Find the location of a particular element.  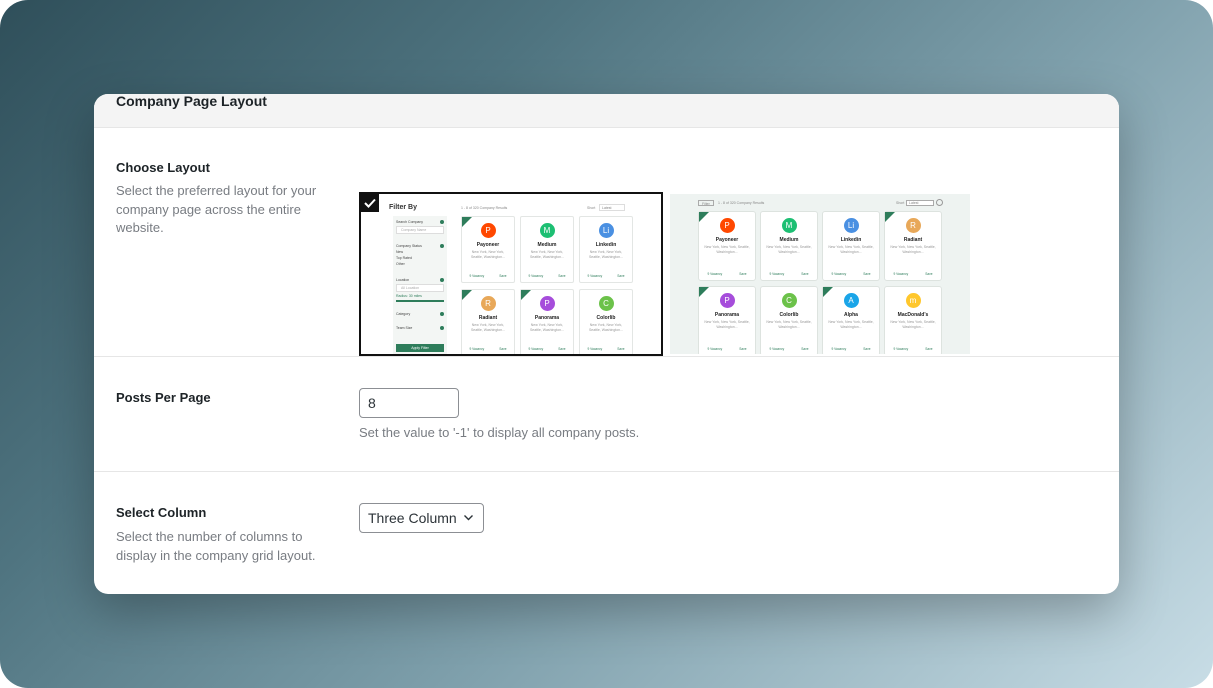

column-select-value: Three Column is located at coordinates (412, 518).